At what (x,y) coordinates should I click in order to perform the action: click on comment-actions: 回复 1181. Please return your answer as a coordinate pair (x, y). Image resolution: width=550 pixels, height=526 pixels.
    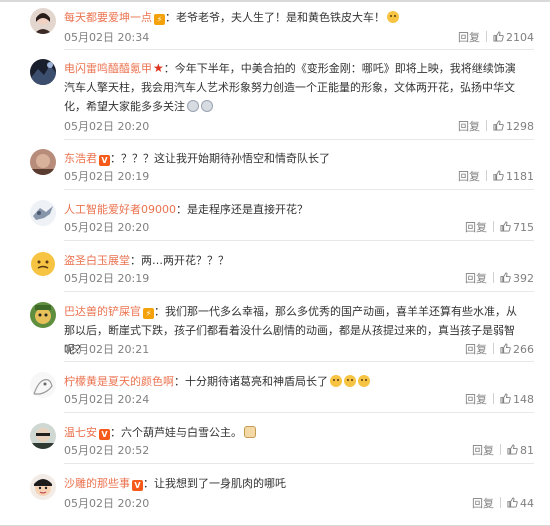
    Looking at the image, I should click on (496, 177).